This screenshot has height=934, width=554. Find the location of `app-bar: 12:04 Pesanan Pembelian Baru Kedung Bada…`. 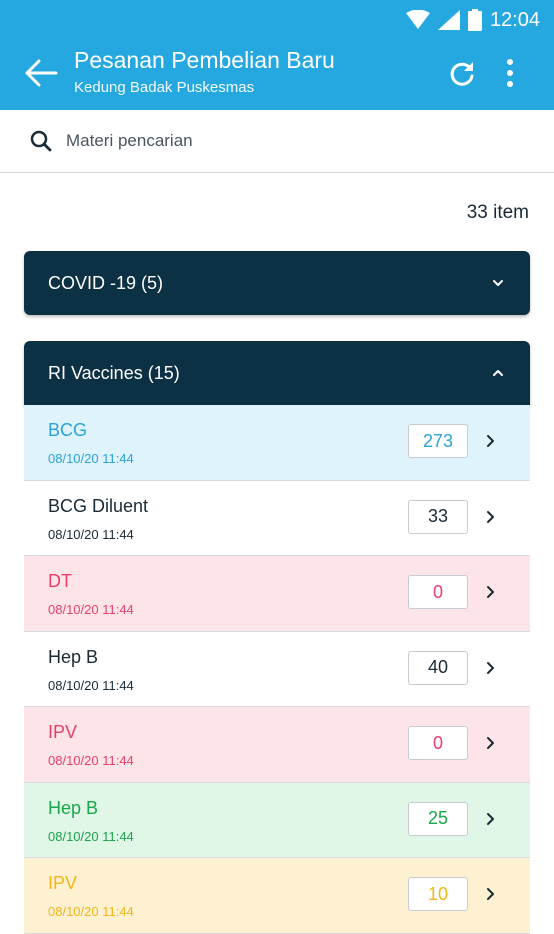

app-bar: 12:04 Pesanan Pembelian Baru Kedung Bada… is located at coordinates (277, 55).